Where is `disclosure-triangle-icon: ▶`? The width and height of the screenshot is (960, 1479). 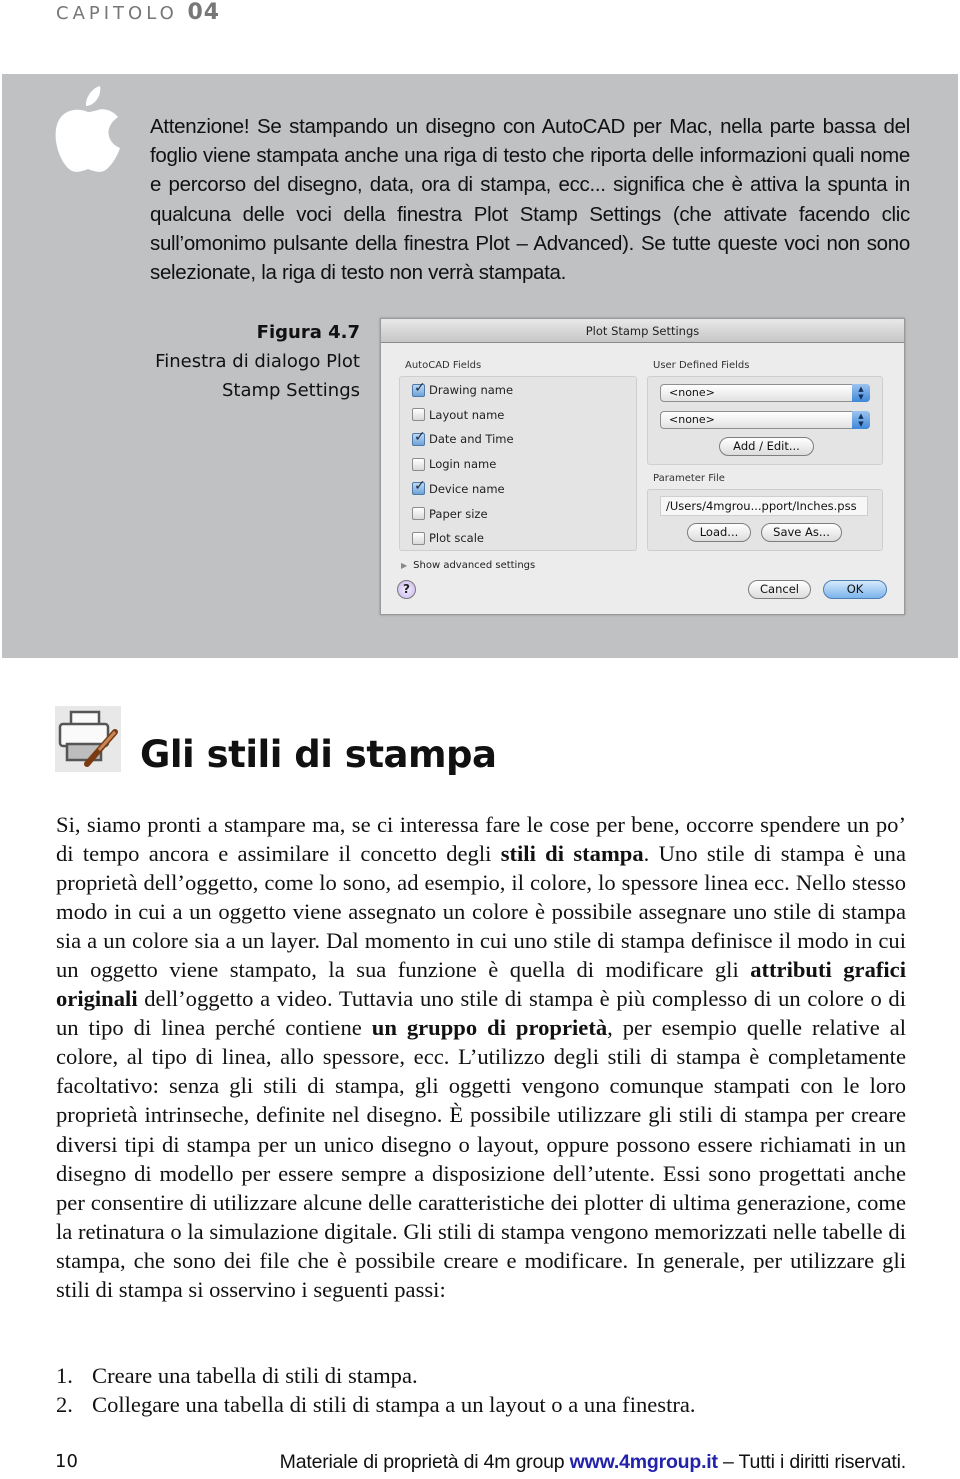
disclosure-triangle-icon: ▶ is located at coordinates (404, 565).